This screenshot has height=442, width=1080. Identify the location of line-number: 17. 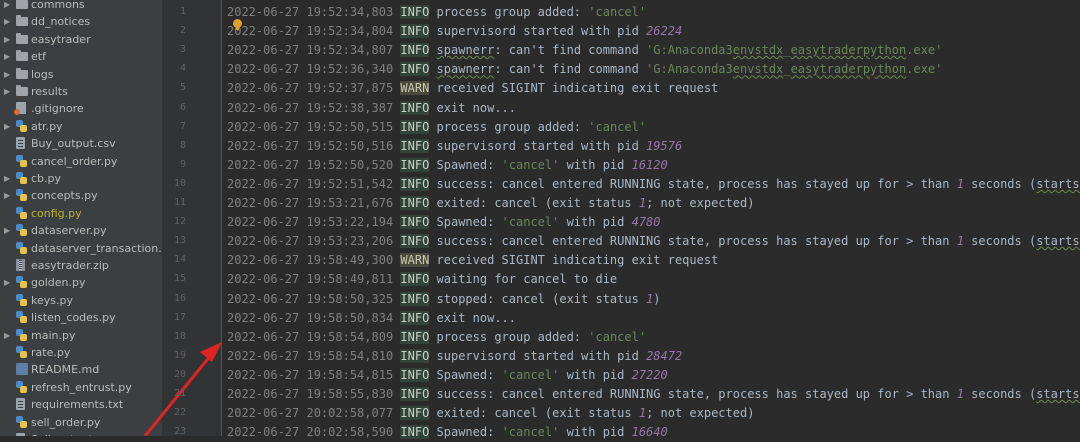
(179, 317).